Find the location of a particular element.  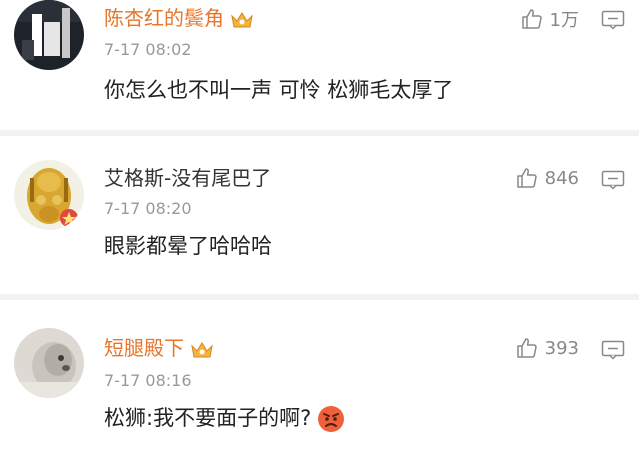

like-count: 1万 is located at coordinates (564, 20).